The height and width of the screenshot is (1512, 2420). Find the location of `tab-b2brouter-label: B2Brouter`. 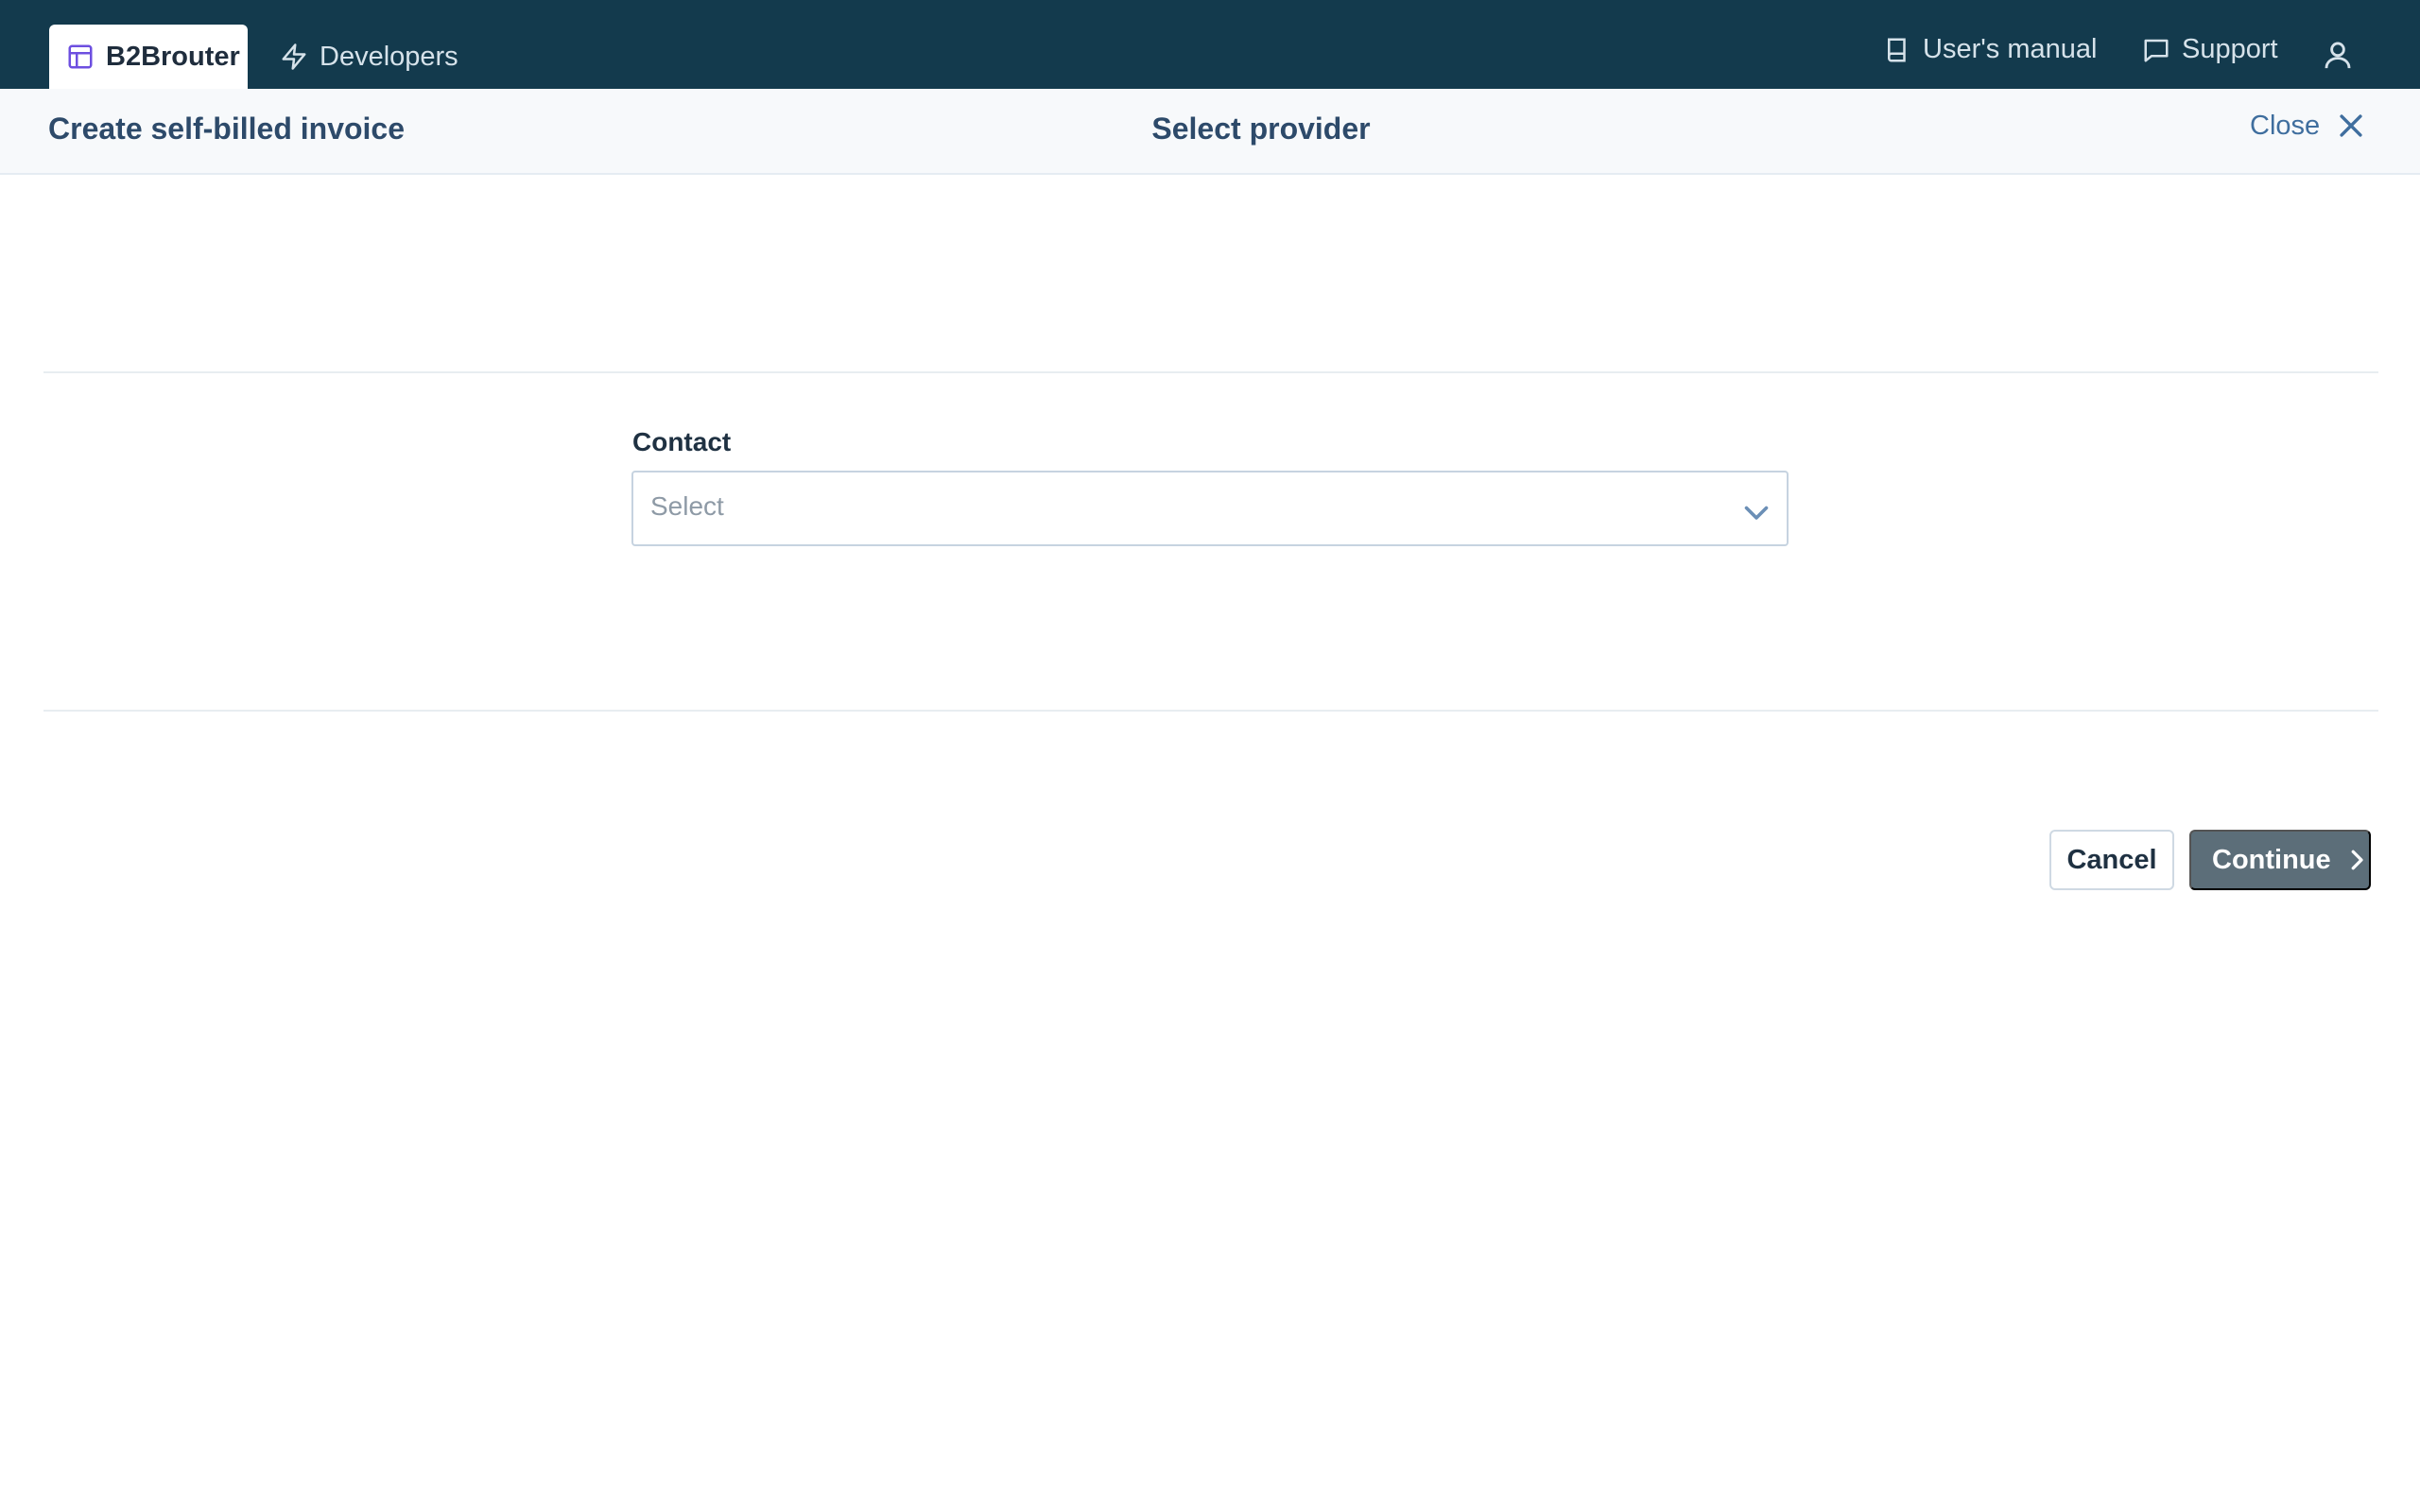

tab-b2brouter-label: B2Brouter is located at coordinates (173, 56).